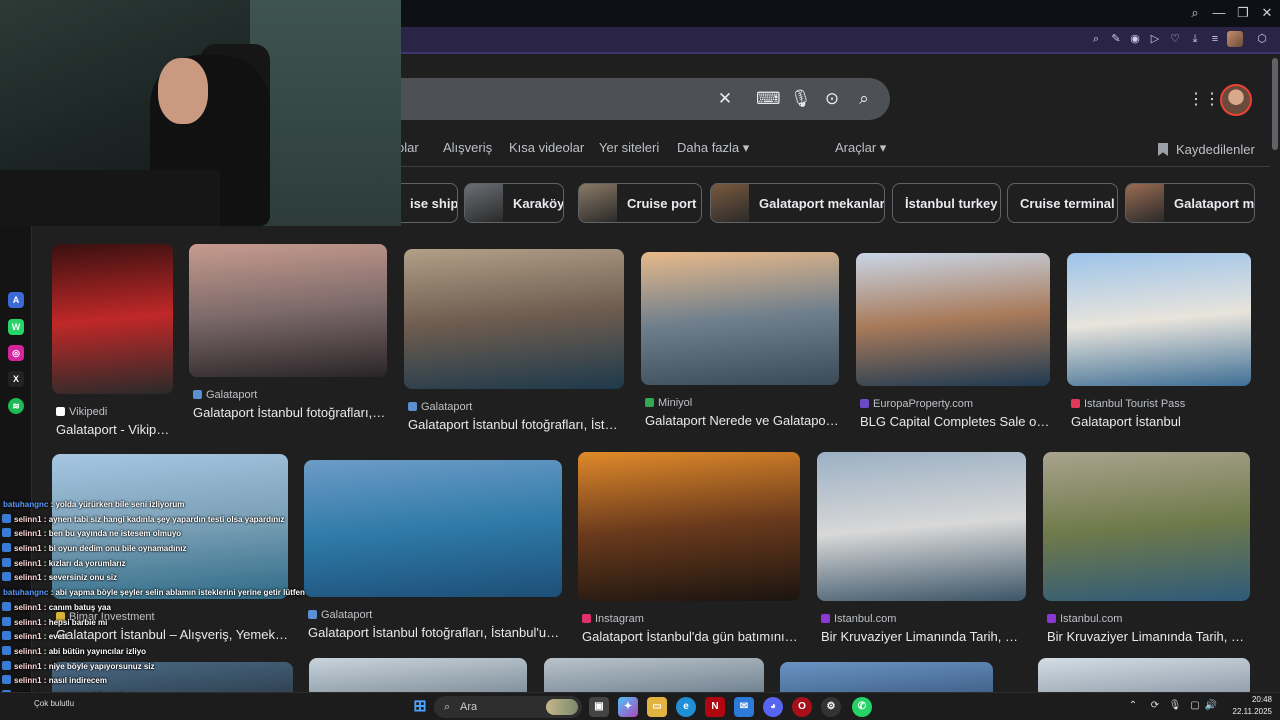 The height and width of the screenshot is (720, 1280). Describe the element at coordinates (1275, 104) in the screenshot. I see `scrollbar-thumb` at that location.